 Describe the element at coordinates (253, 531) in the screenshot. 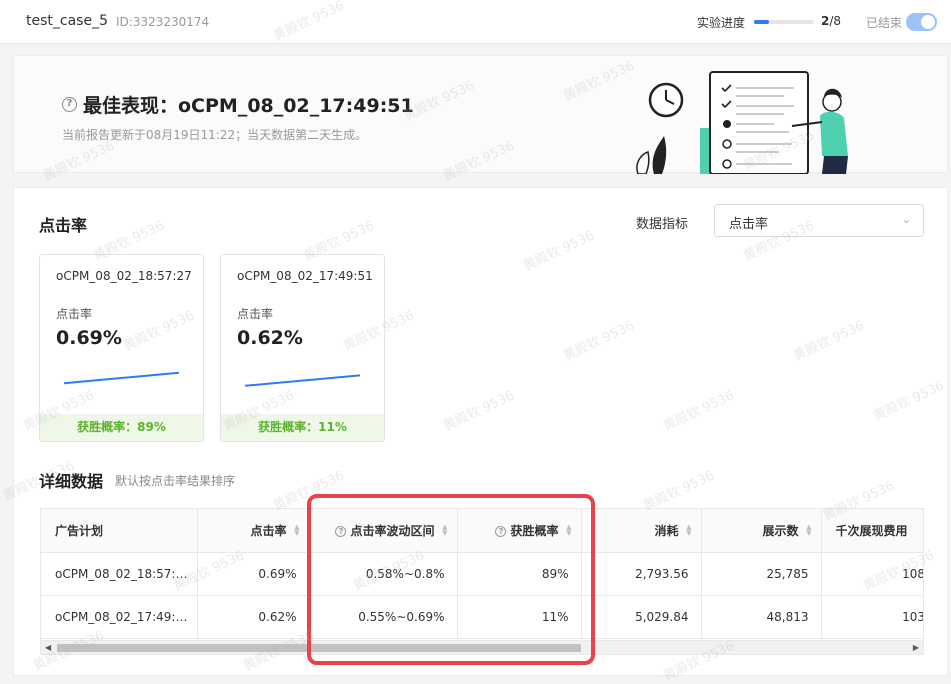

I see `column-header-ctr: 点击率 ▲ ▼` at that location.